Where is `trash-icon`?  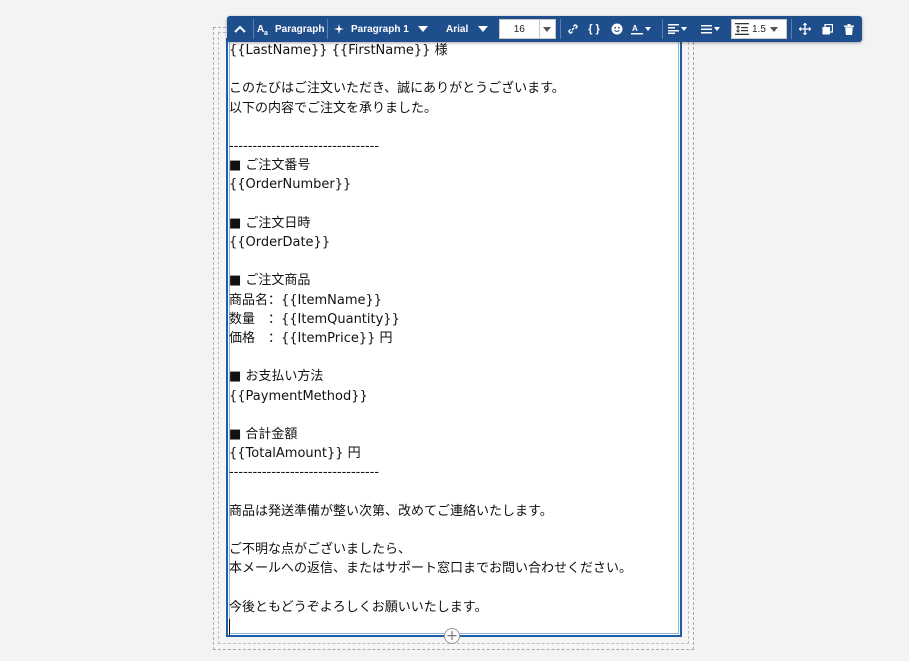
trash-icon is located at coordinates (849, 29).